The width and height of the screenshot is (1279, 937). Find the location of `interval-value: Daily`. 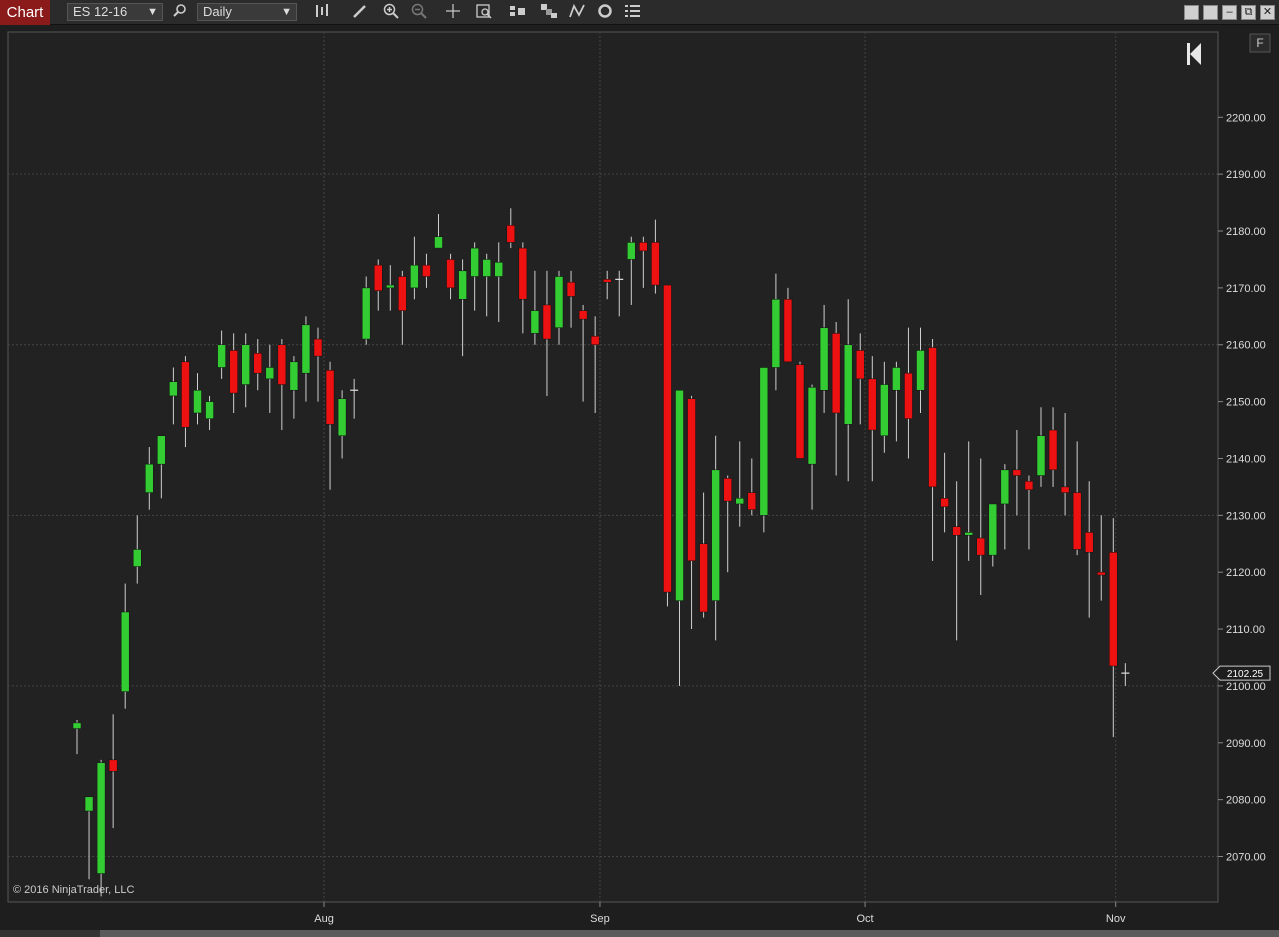

interval-value: Daily is located at coordinates (217, 11).